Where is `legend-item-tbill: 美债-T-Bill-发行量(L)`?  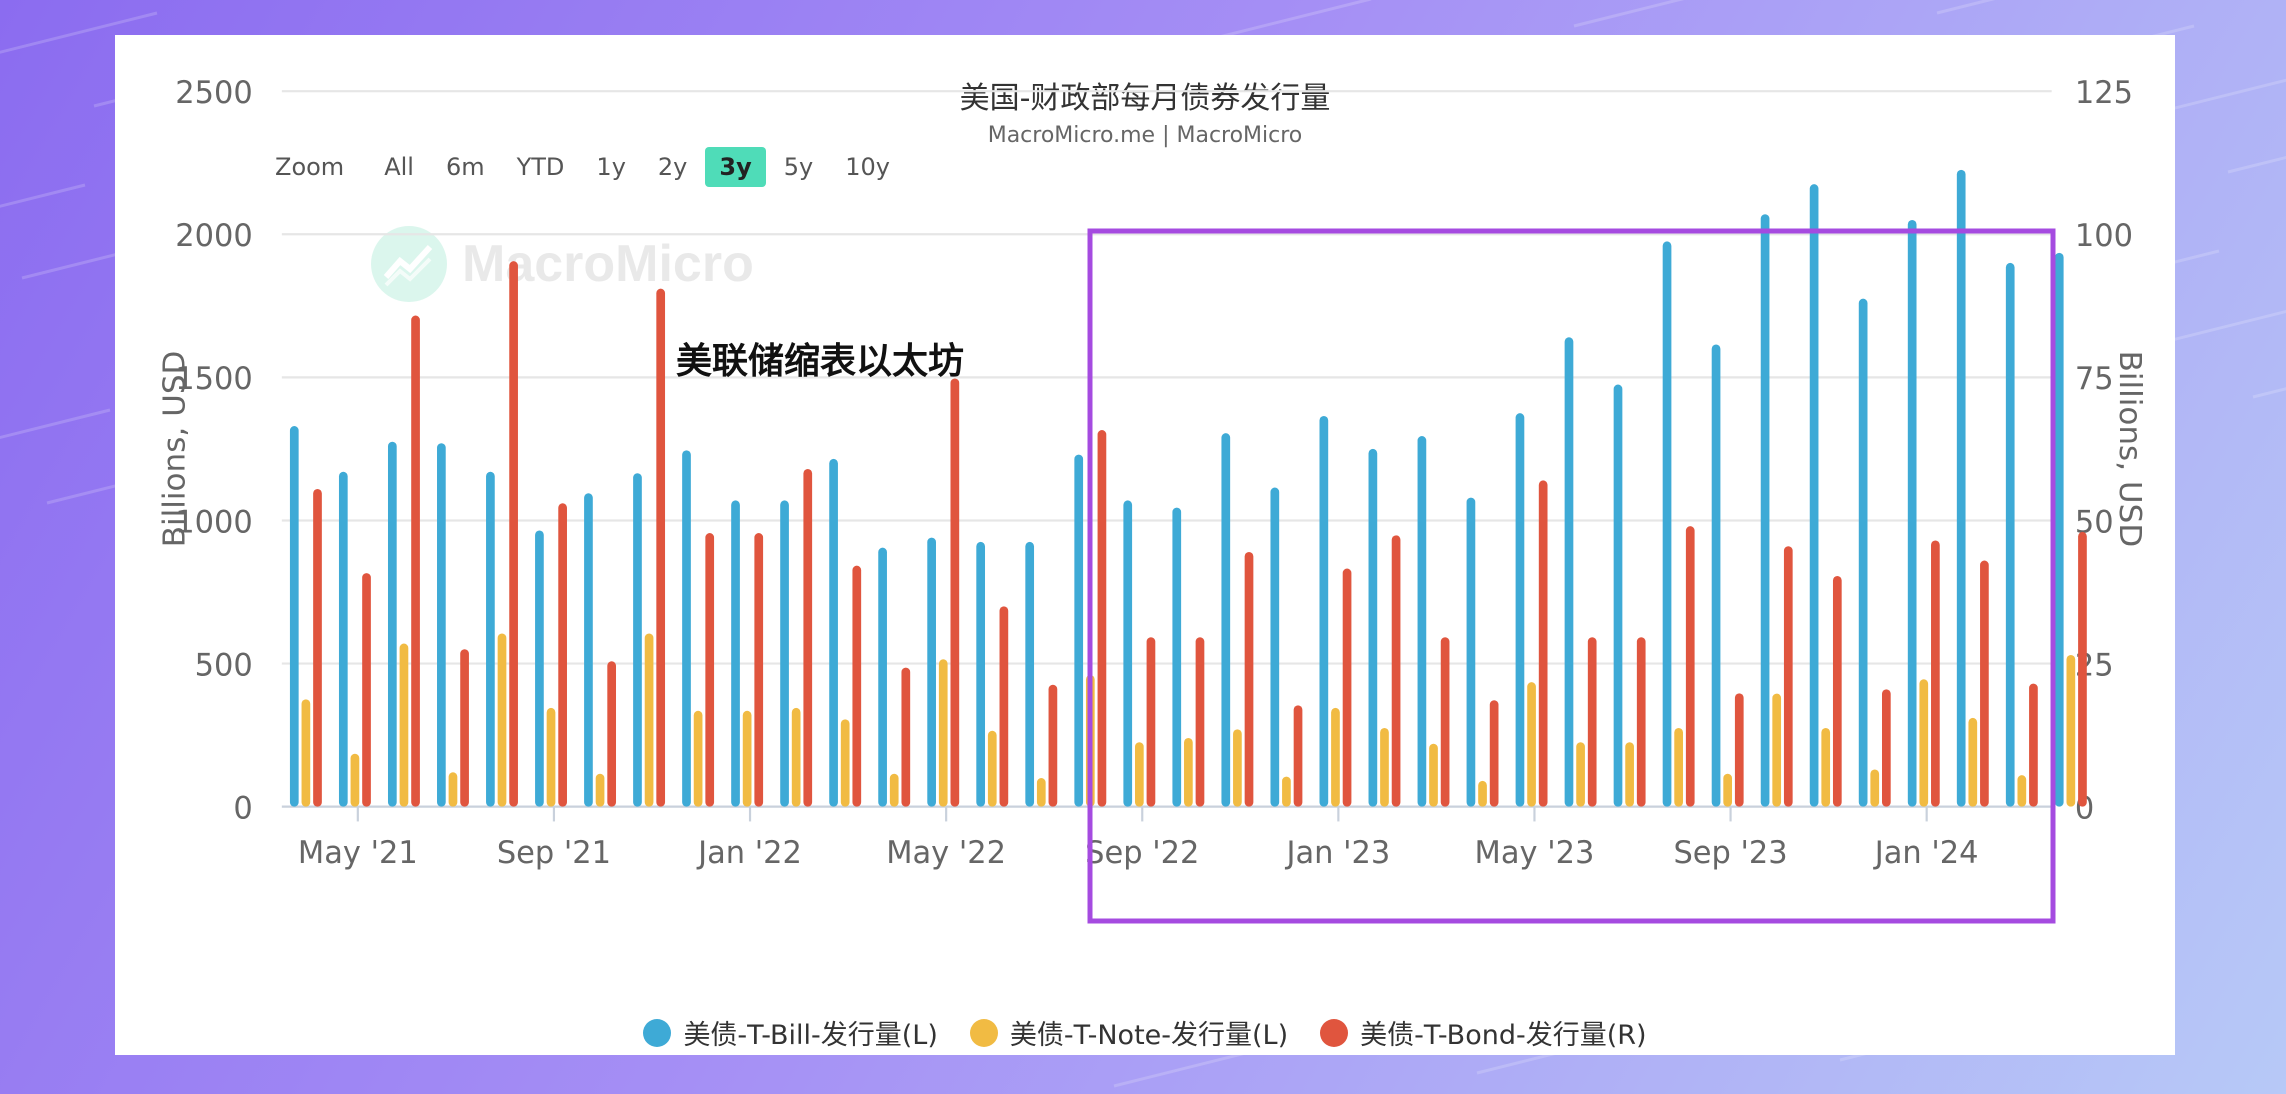 legend-item-tbill: 美债-T-Bill-发行量(L) is located at coordinates (790, 1032).